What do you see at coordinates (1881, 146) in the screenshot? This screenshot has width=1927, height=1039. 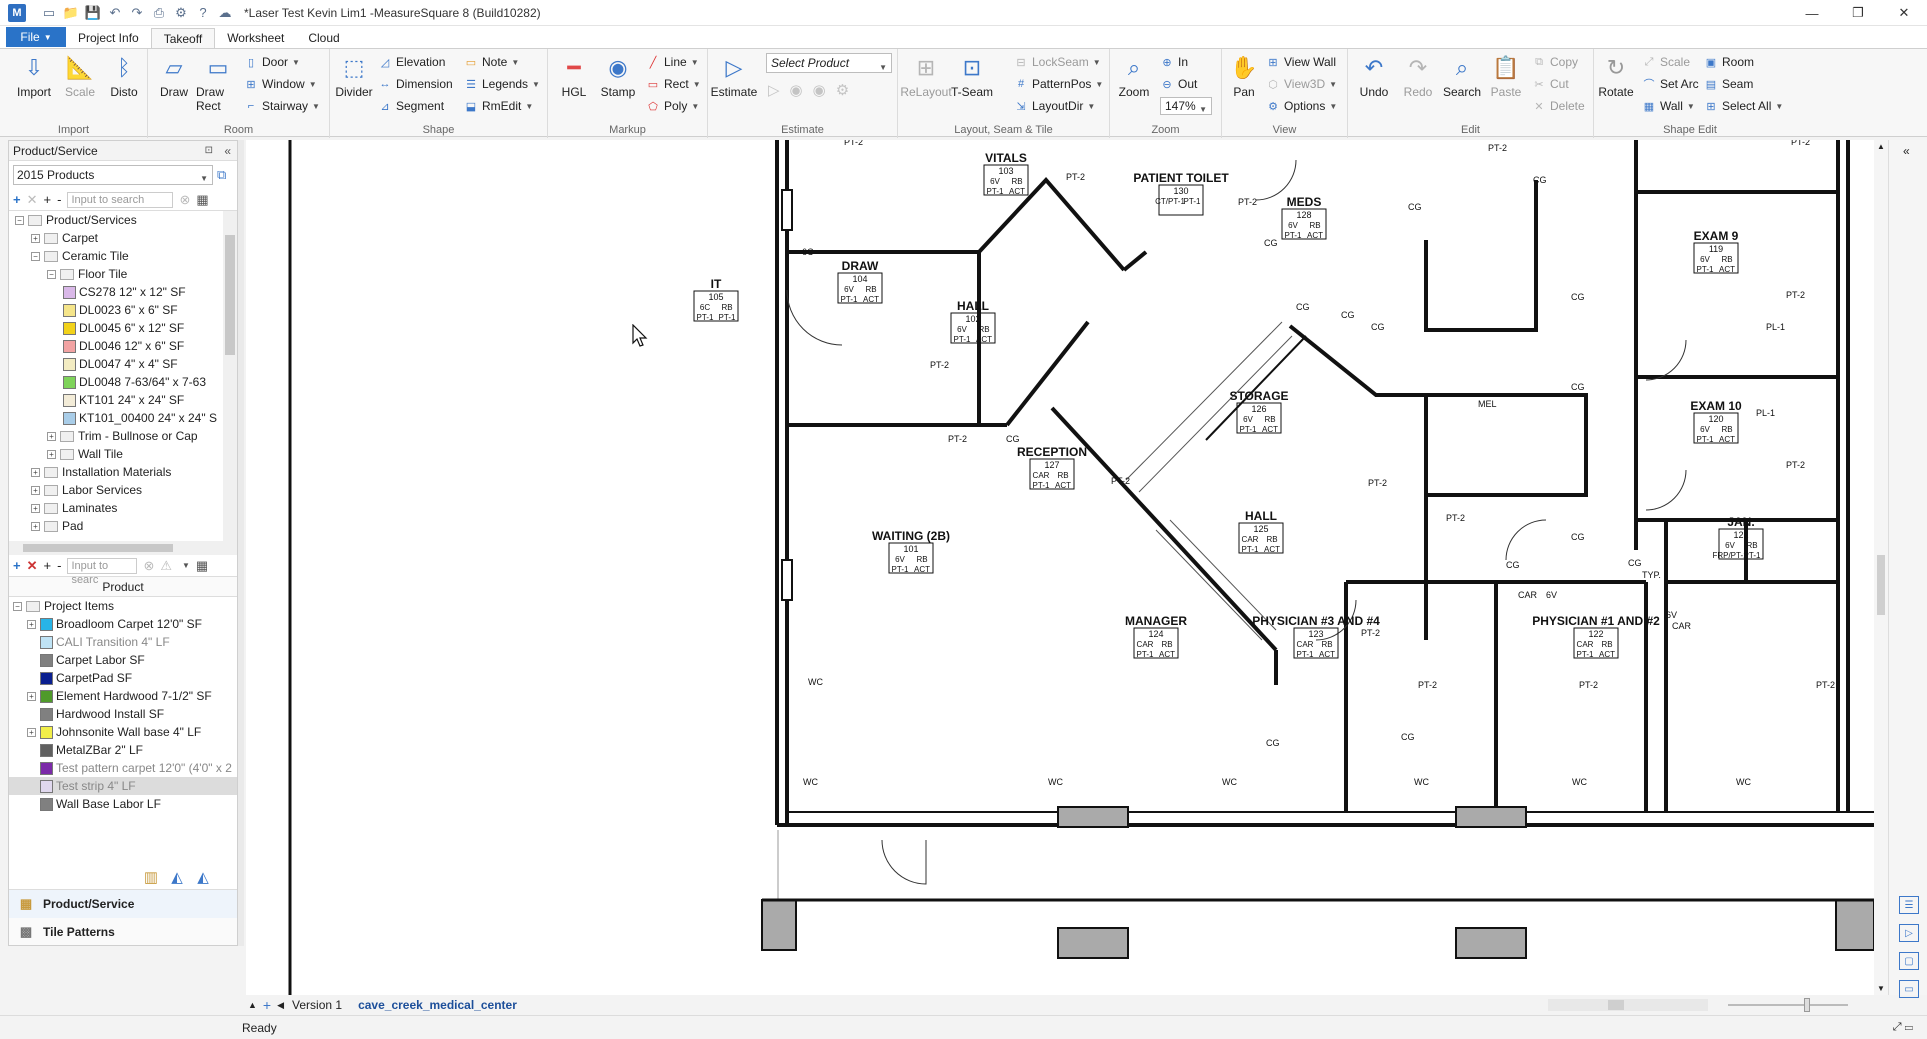 I see `scroll-up-icon: ▲` at bounding box center [1881, 146].